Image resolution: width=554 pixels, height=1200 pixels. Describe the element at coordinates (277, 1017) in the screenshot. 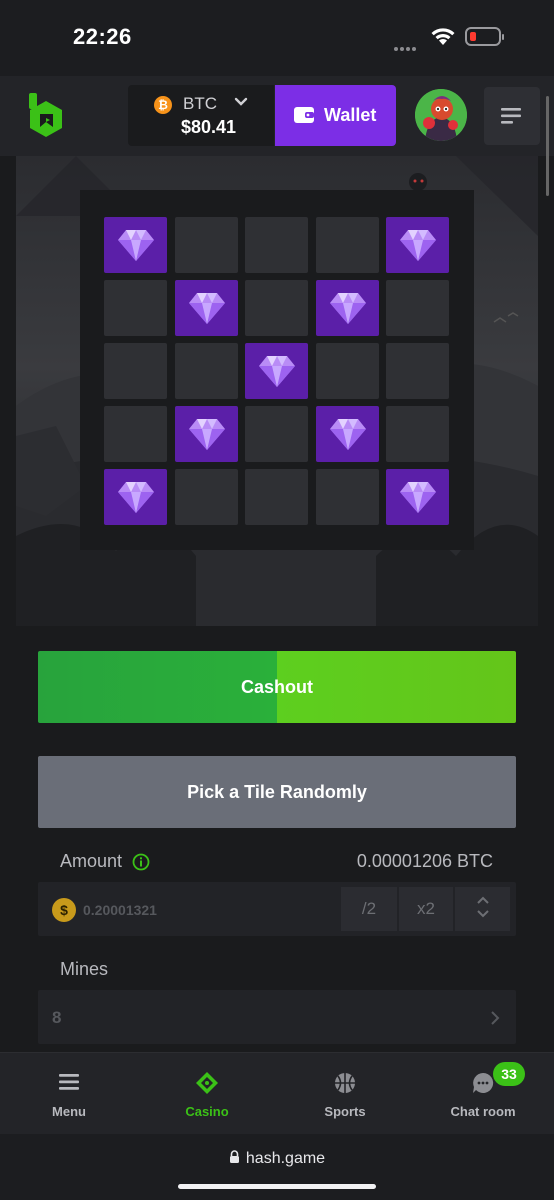

I see `mines-count-select: 8` at that location.